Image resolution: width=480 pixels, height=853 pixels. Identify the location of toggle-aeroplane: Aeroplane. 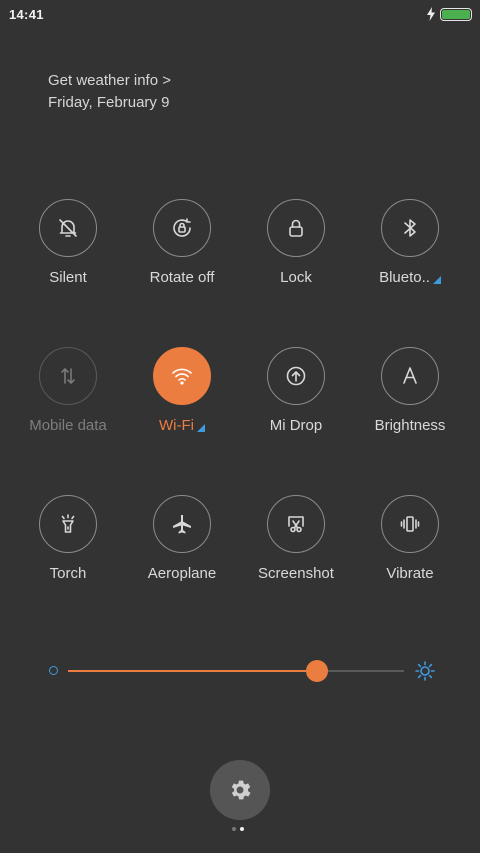
(182, 569).